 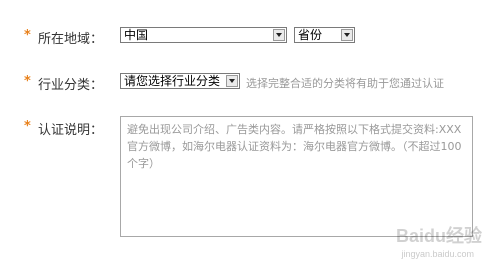 What do you see at coordinates (310, 35) in the screenshot?
I see `province-select-value: 省份` at bounding box center [310, 35].